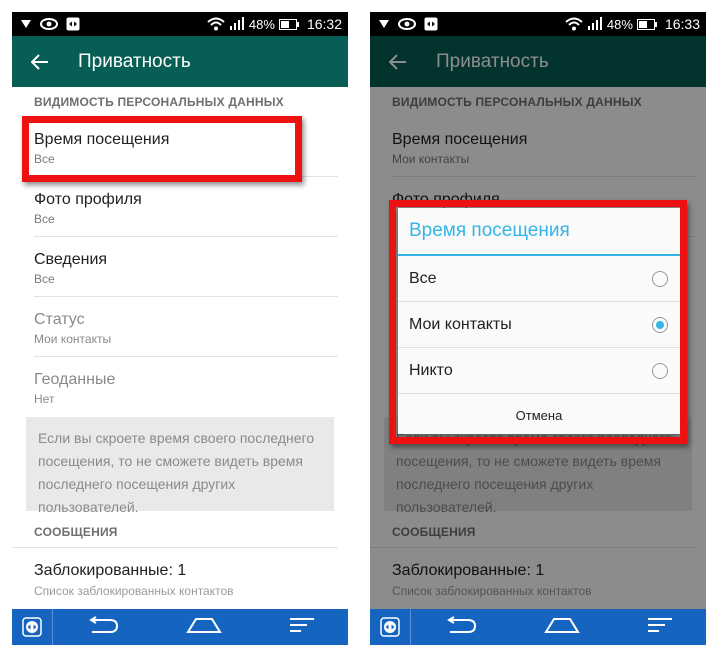 Image resolution: width=717 pixels, height=657 pixels. Describe the element at coordinates (539, 232) in the screenshot. I see `dialog-title: Время посещения` at that location.